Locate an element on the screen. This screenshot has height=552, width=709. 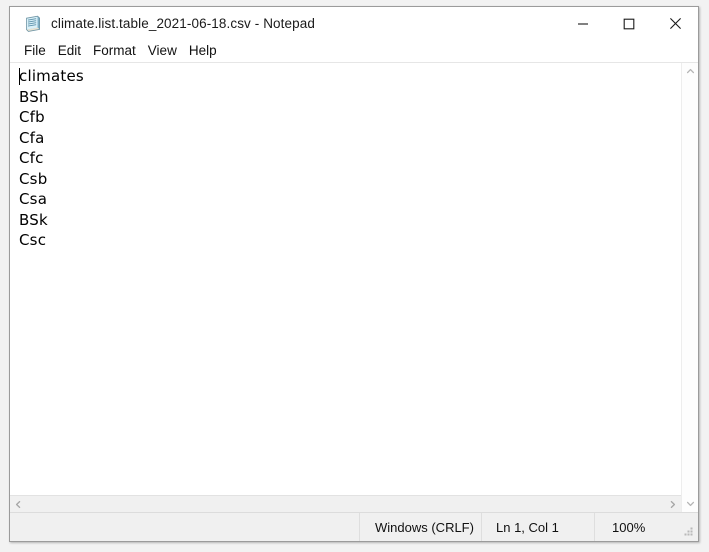
vertical-scroll-track is located at coordinates (690, 287).